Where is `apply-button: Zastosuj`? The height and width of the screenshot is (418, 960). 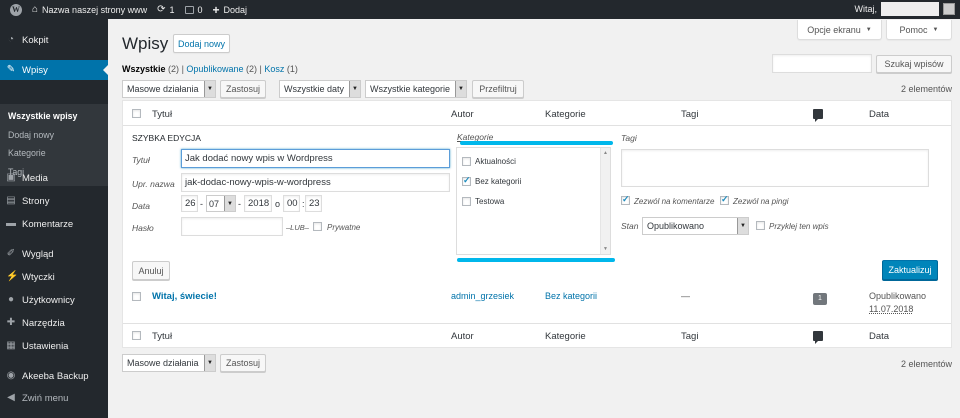
apply-button: Zastosuj is located at coordinates (243, 89).